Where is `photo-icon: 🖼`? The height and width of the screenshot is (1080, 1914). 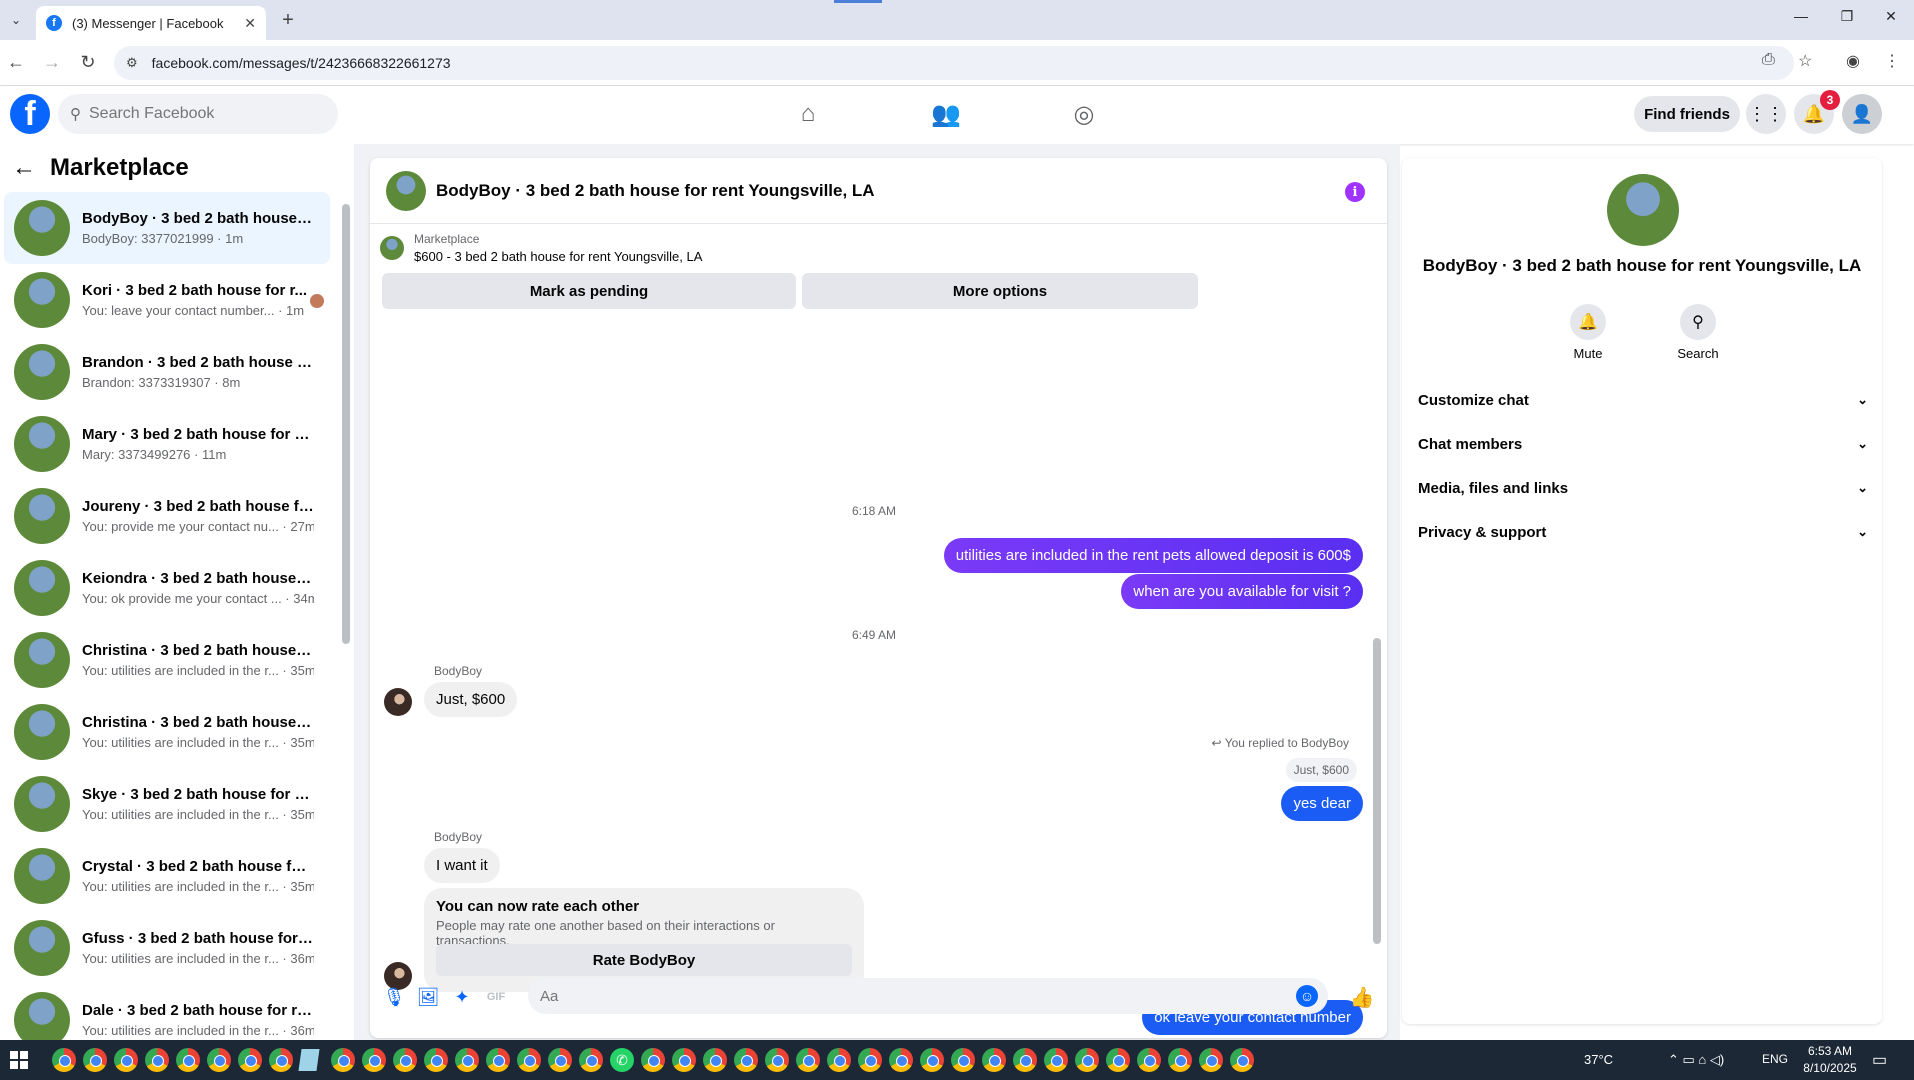
photo-icon: 🖼 is located at coordinates (428, 997).